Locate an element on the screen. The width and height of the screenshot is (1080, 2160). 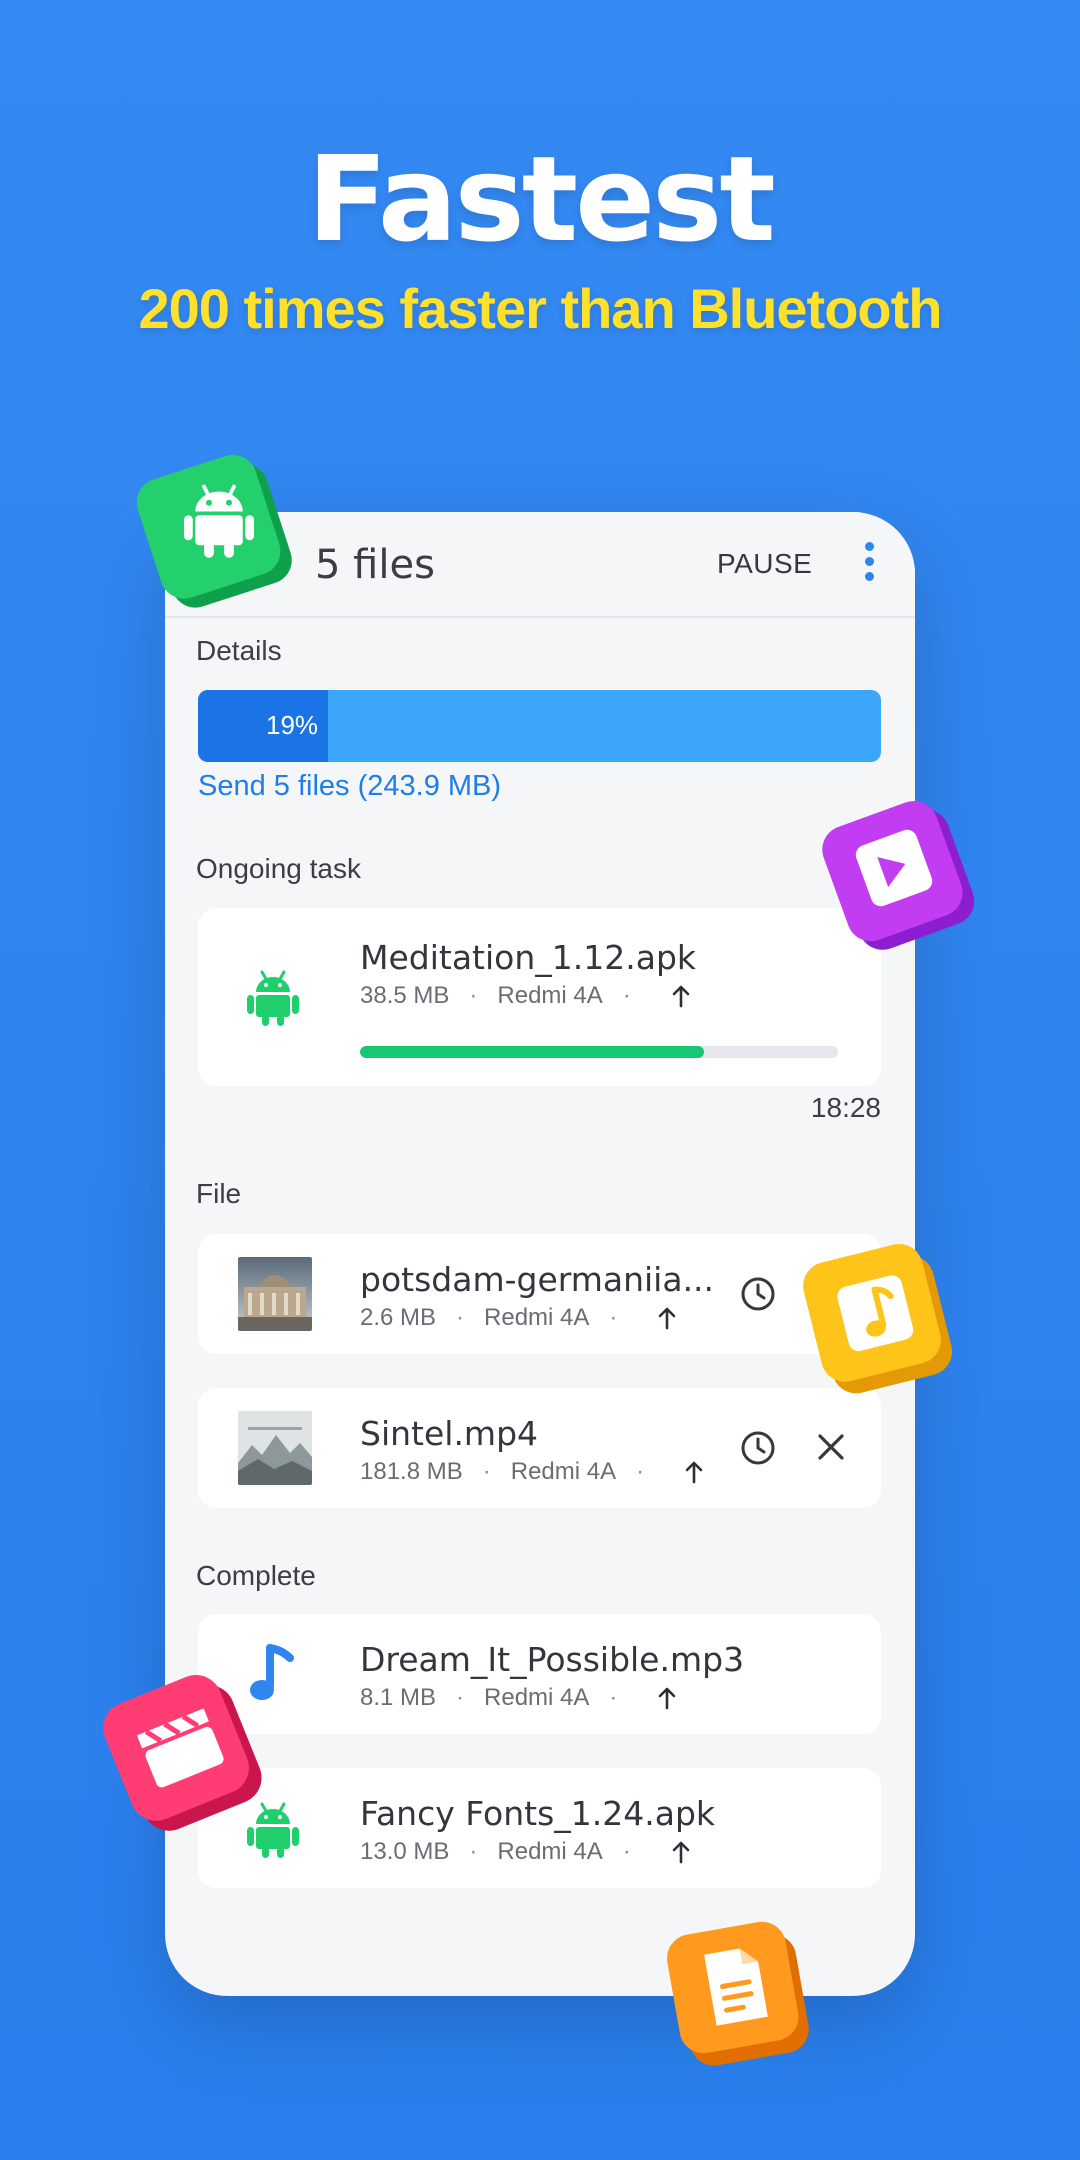
file-item-sintel: Sintel.mp4 181.8 MB · Redmi 4A · is located at coordinates (539, 1448).